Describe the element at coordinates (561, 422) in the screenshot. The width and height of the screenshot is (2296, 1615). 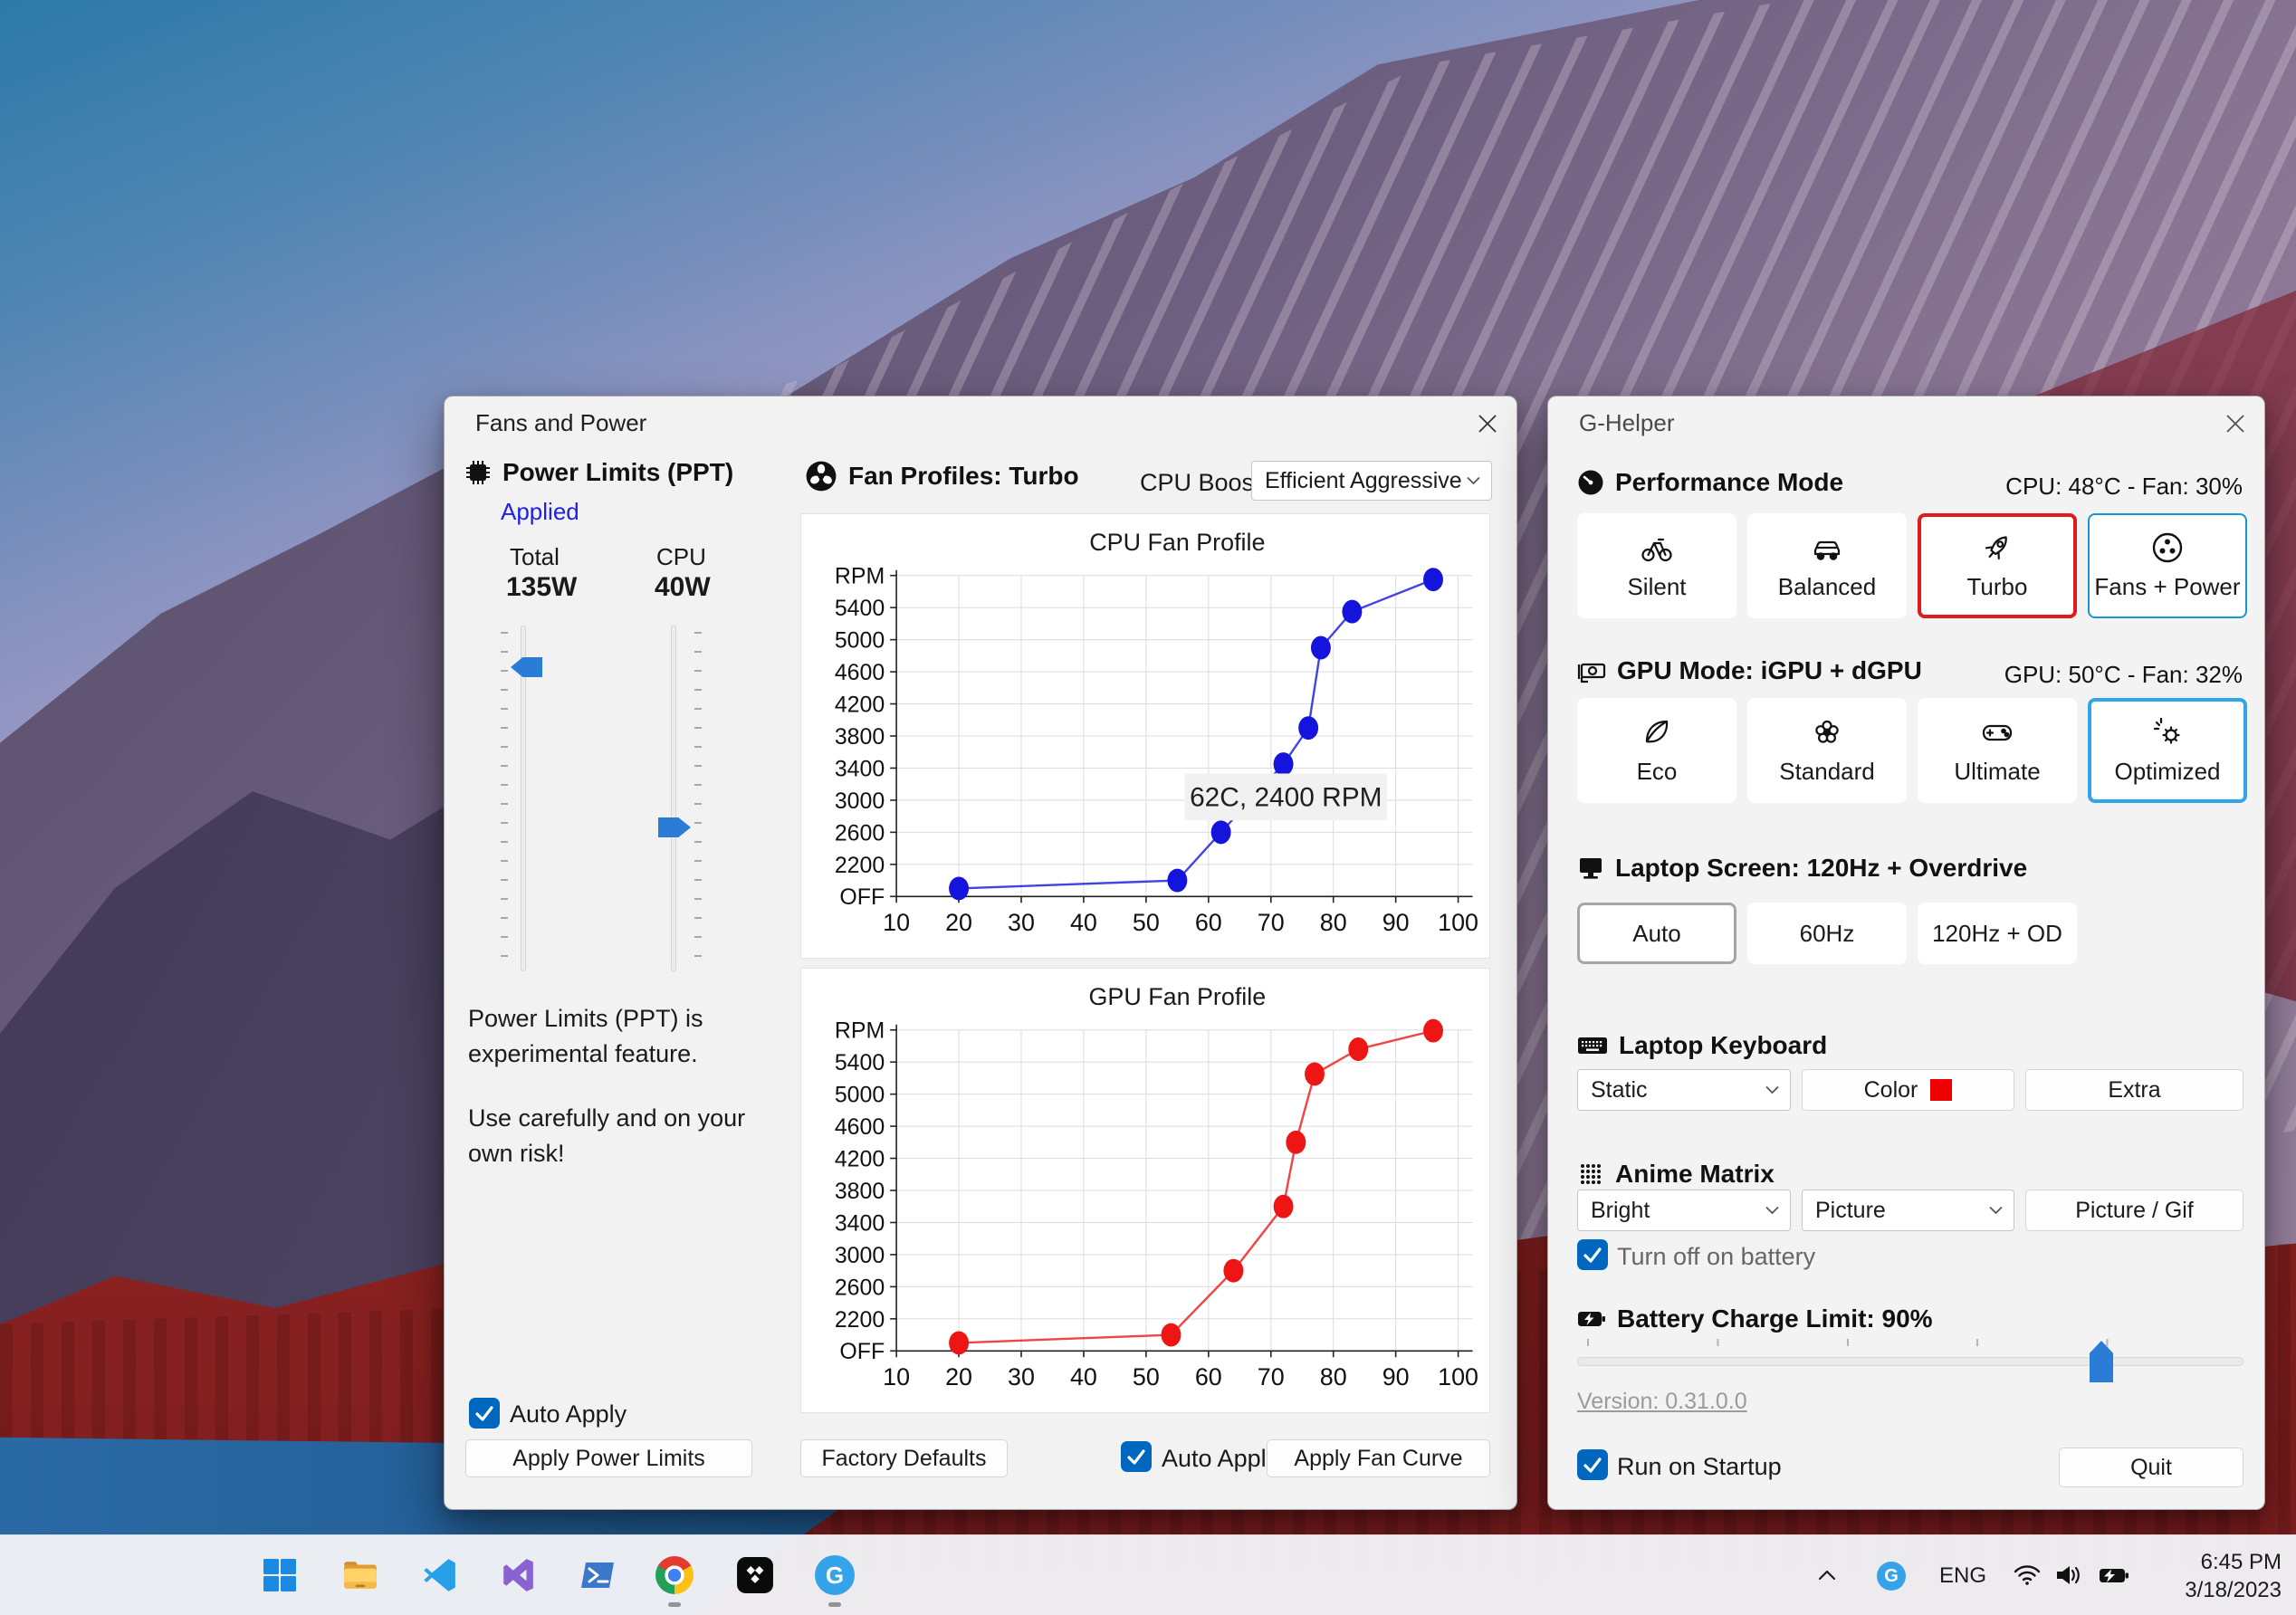
I see `window-title: Fans and Power` at that location.